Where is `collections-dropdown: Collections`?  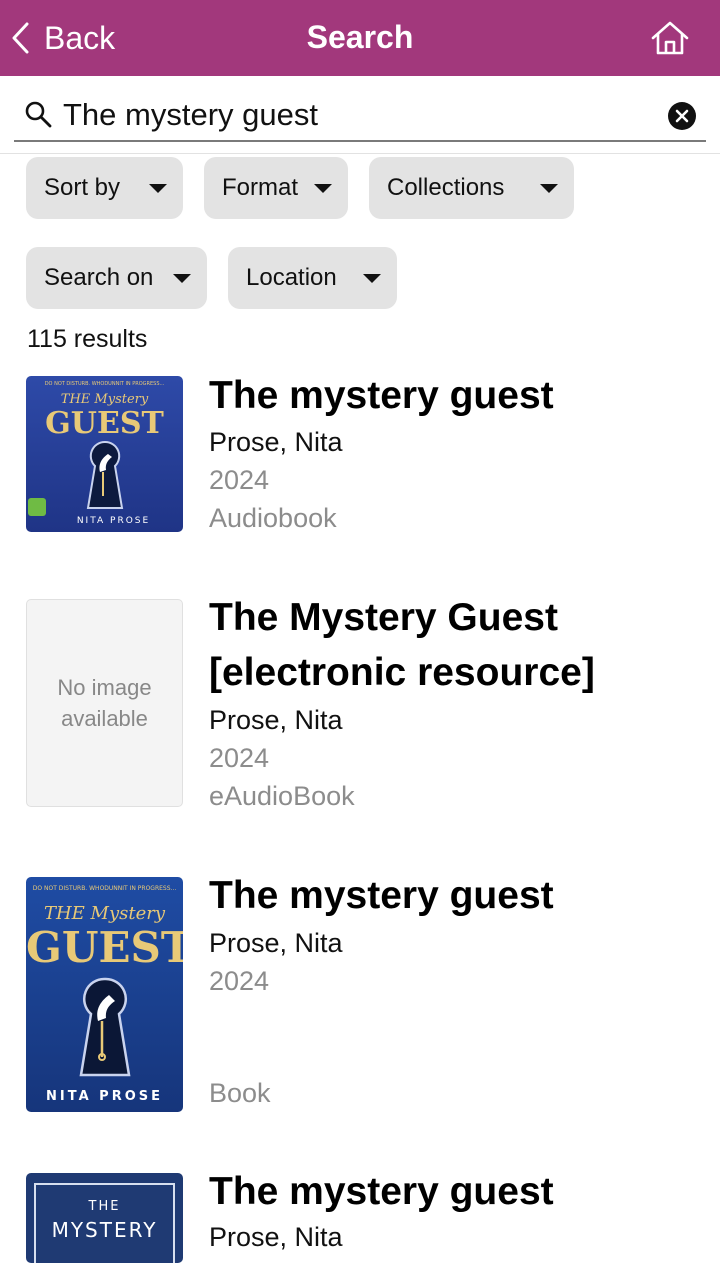
collections-dropdown: Collections is located at coordinates (471, 188).